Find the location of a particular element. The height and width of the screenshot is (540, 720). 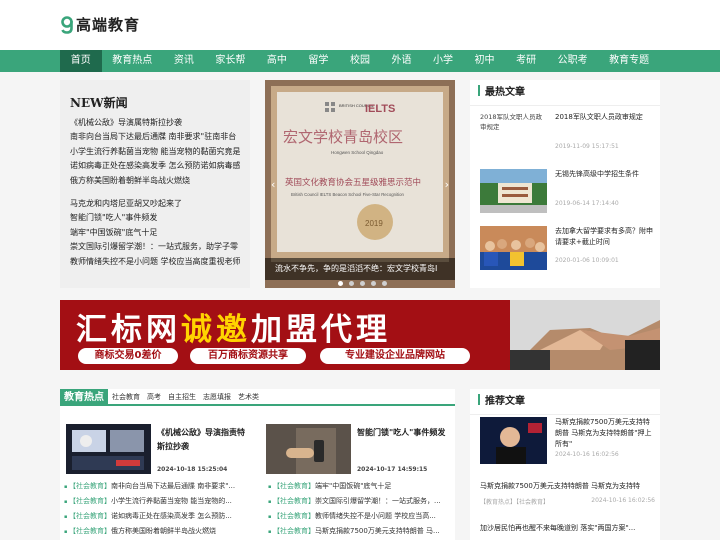

nav-item: 外语 is located at coordinates (402, 61).